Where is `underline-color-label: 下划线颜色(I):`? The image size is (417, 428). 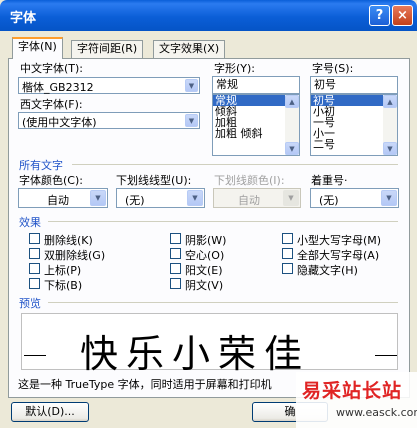 underline-color-label: 下划线颜色(I): is located at coordinates (249, 180).